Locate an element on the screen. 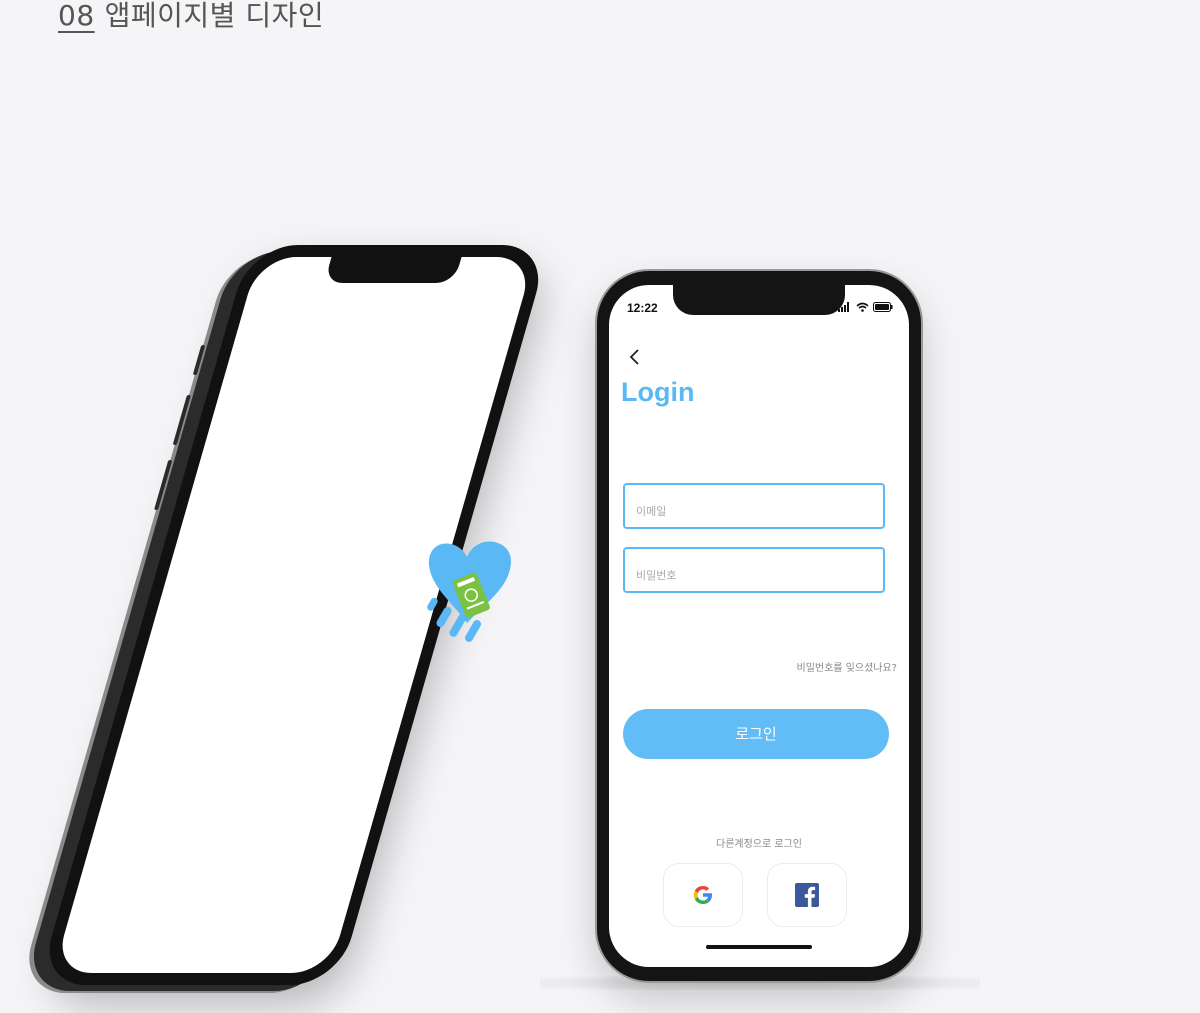 This screenshot has width=1200, height=1013. login-button: 로그인 is located at coordinates (756, 734).